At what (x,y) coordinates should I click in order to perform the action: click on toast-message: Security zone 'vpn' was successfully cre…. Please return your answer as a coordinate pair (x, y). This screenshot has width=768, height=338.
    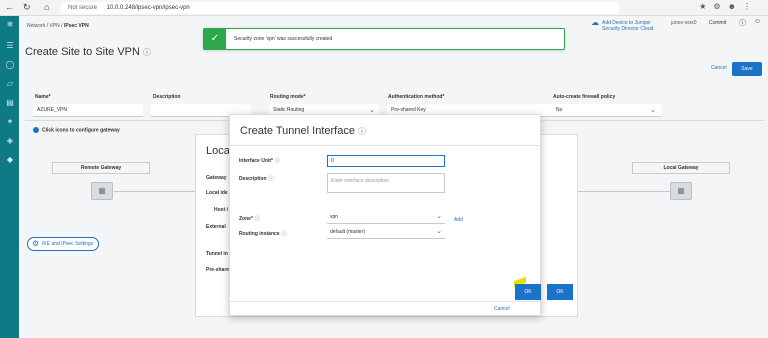
    Looking at the image, I should click on (283, 39).